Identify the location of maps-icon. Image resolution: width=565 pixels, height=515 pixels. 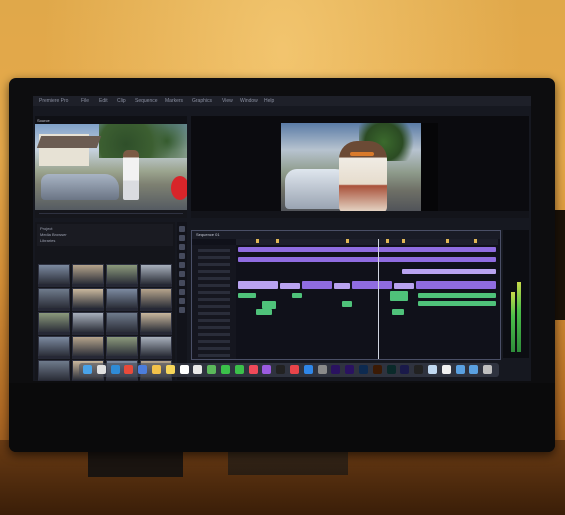
(212, 369).